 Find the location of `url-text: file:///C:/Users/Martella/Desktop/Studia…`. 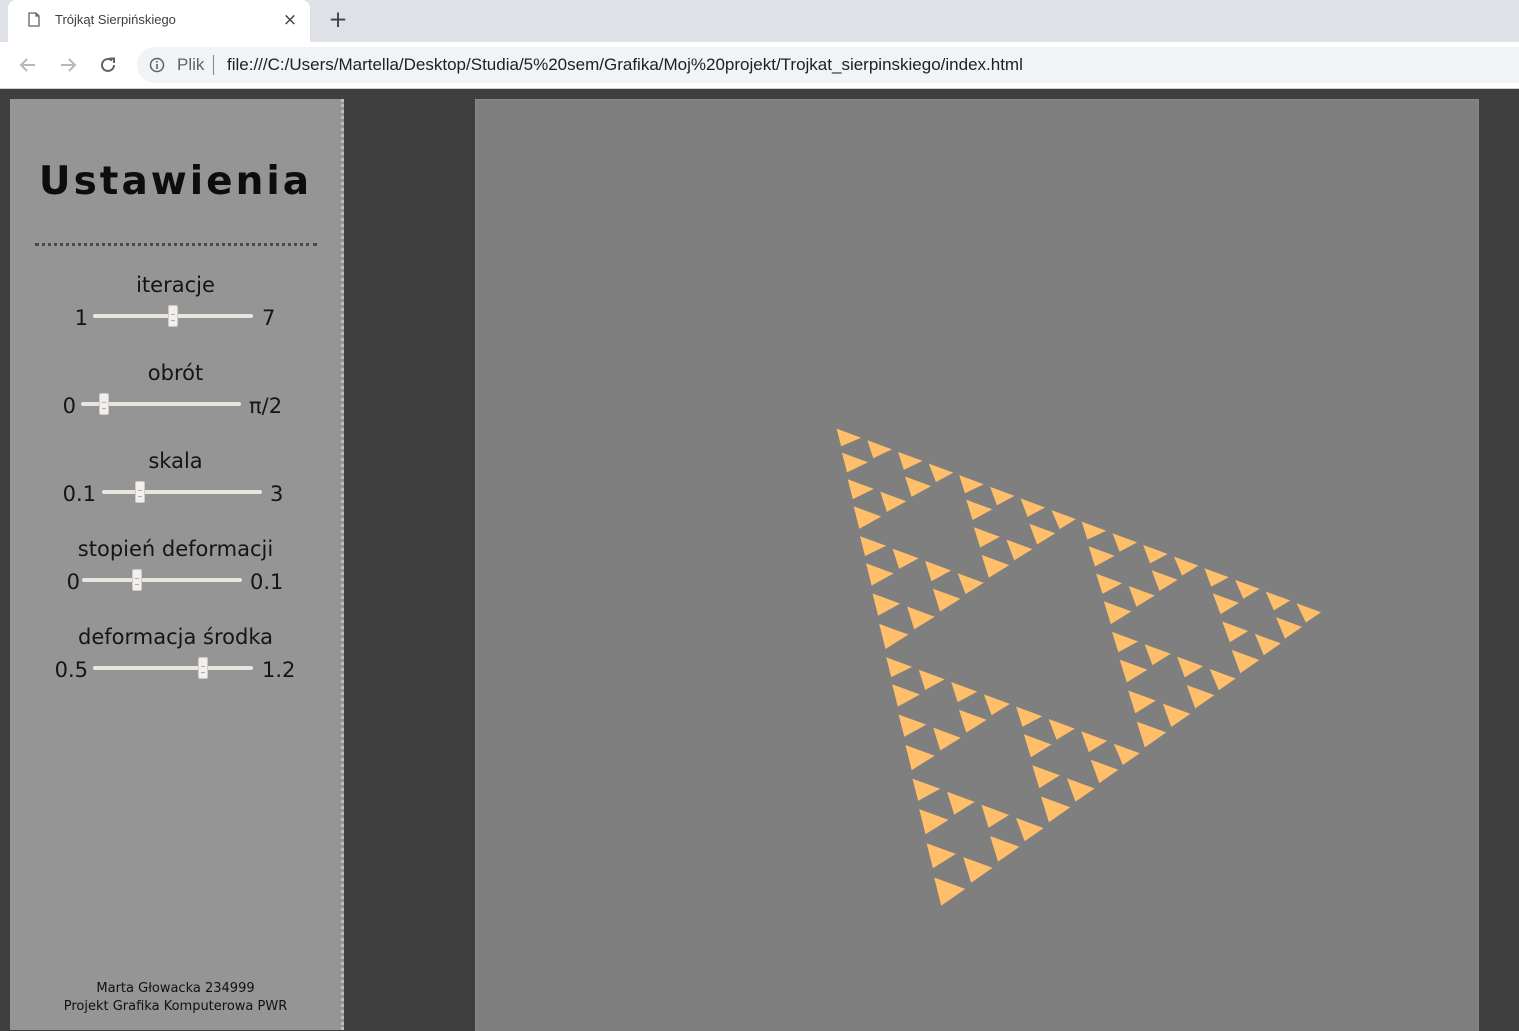

url-text: file:///C:/Users/Martella/Desktop/Studia… is located at coordinates (625, 65).